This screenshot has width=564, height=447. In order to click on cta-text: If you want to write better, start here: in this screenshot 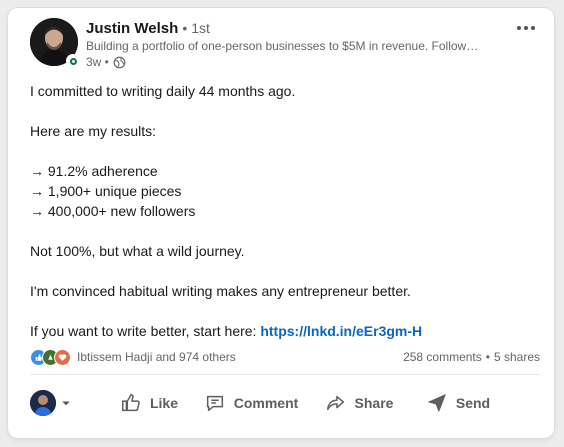, I will do `click(145, 331)`.